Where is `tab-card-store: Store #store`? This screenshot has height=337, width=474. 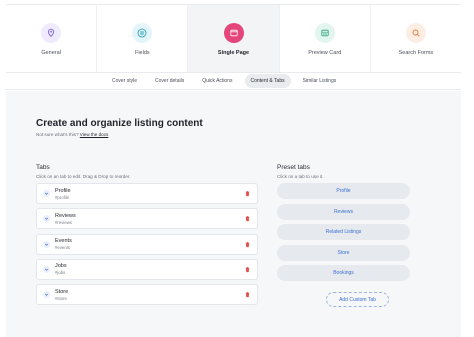
tab-card-store: Store #store is located at coordinates (147, 295).